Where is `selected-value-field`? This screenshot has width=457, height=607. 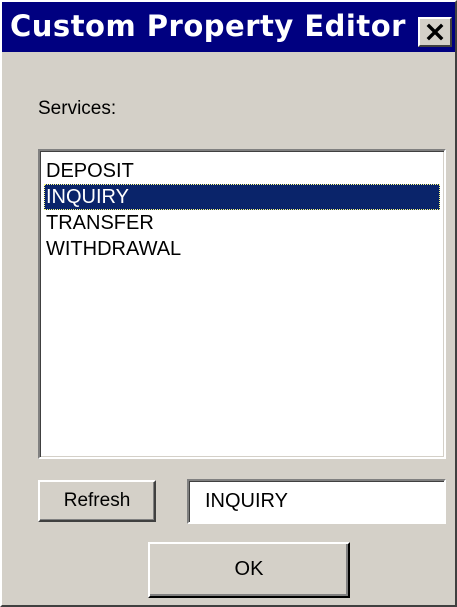 selected-value-field is located at coordinates (316, 501).